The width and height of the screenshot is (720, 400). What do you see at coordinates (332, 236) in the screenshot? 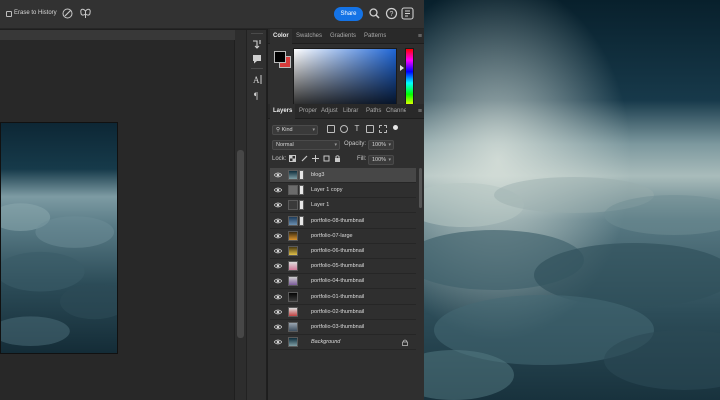
I see `layer-name: portfolio-07-large` at bounding box center [332, 236].